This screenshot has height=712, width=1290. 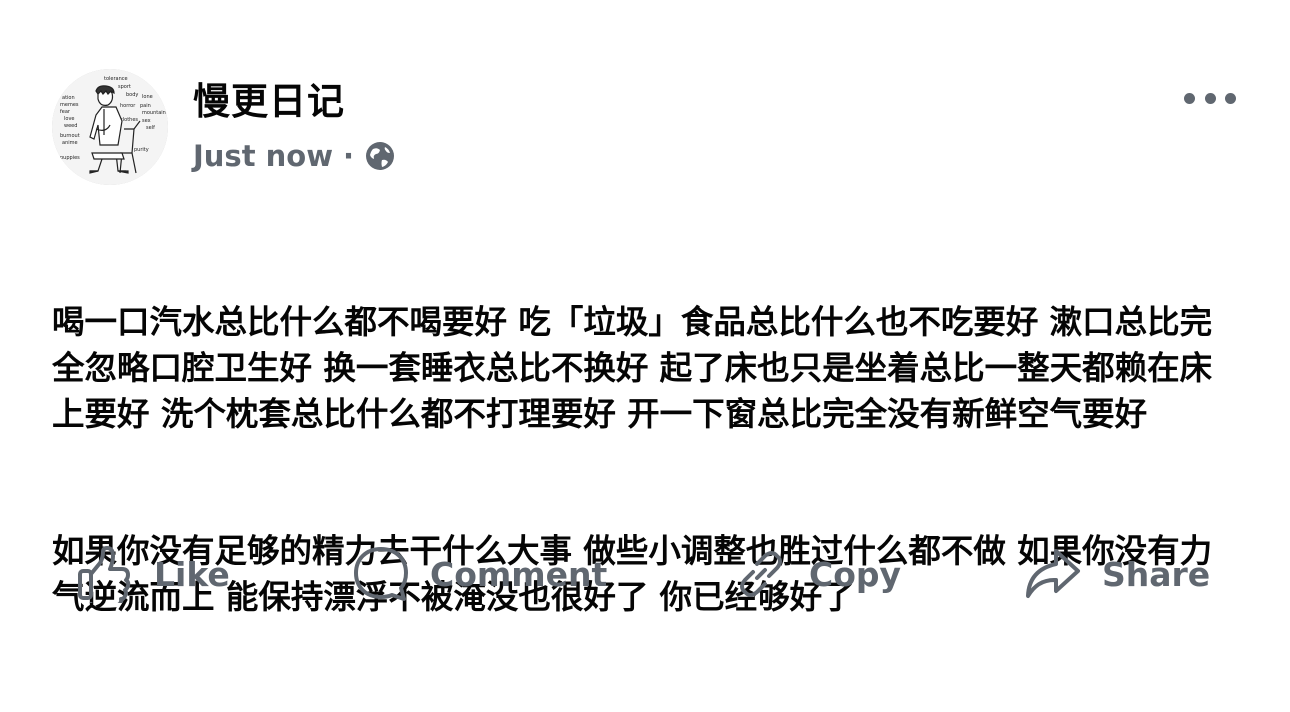 I want to click on avatar-word: horror, so click(x=128, y=106).